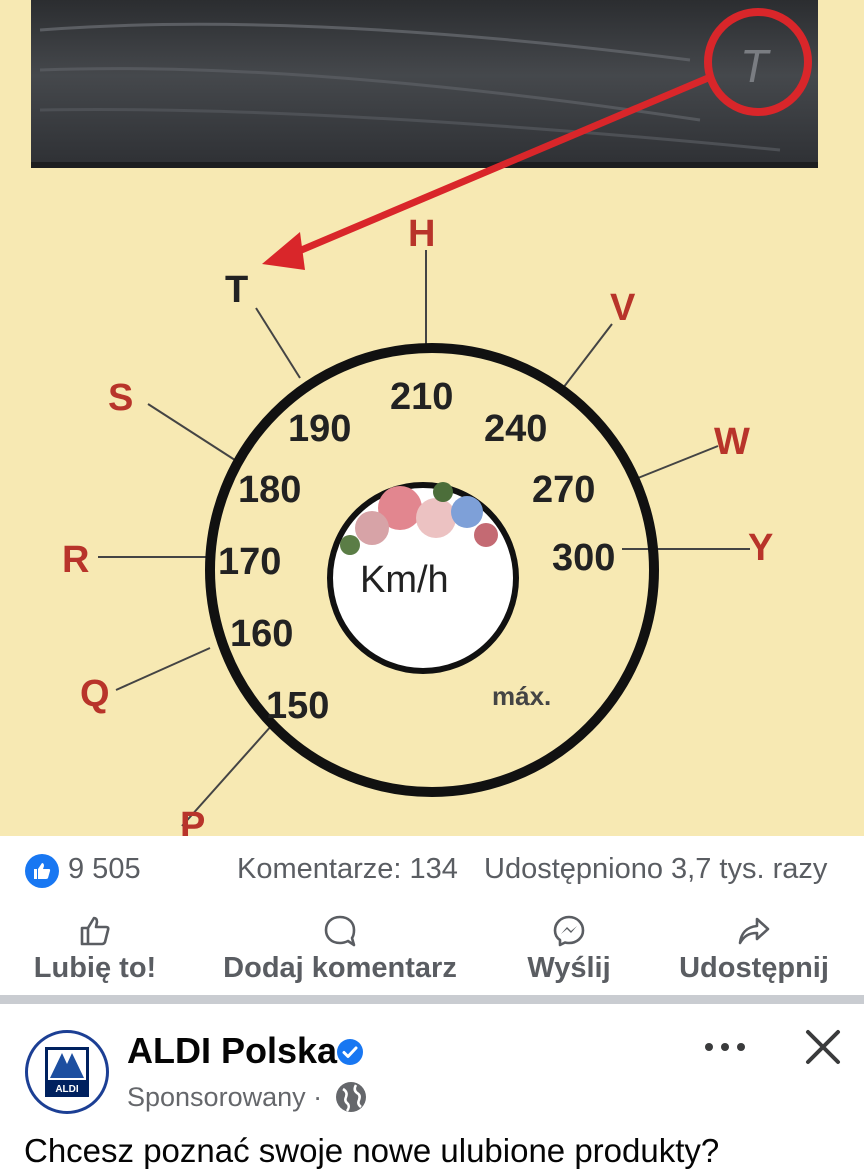 The image size is (864, 1170). What do you see at coordinates (760, 548) in the screenshot?
I see `letter-y: Y` at bounding box center [760, 548].